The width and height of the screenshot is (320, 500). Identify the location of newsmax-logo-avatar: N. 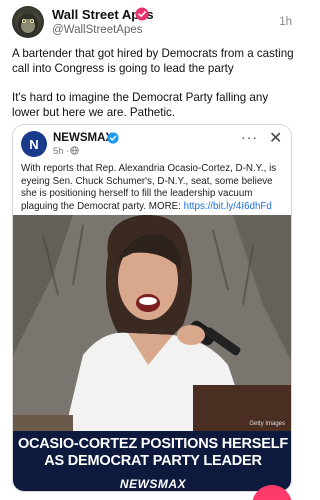
(34, 144).